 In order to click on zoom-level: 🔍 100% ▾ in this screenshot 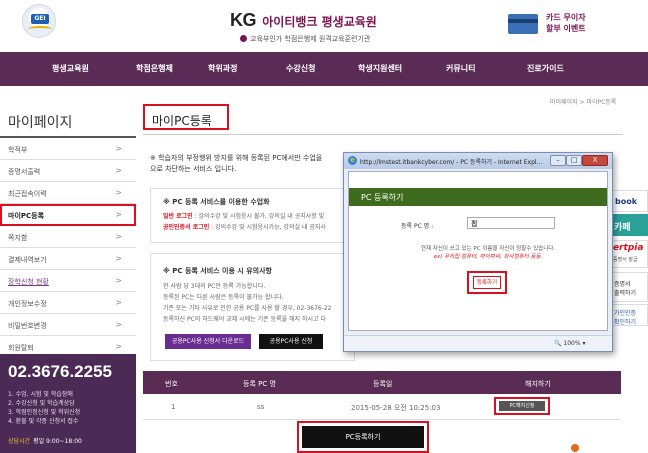, I will do `click(569, 343)`.